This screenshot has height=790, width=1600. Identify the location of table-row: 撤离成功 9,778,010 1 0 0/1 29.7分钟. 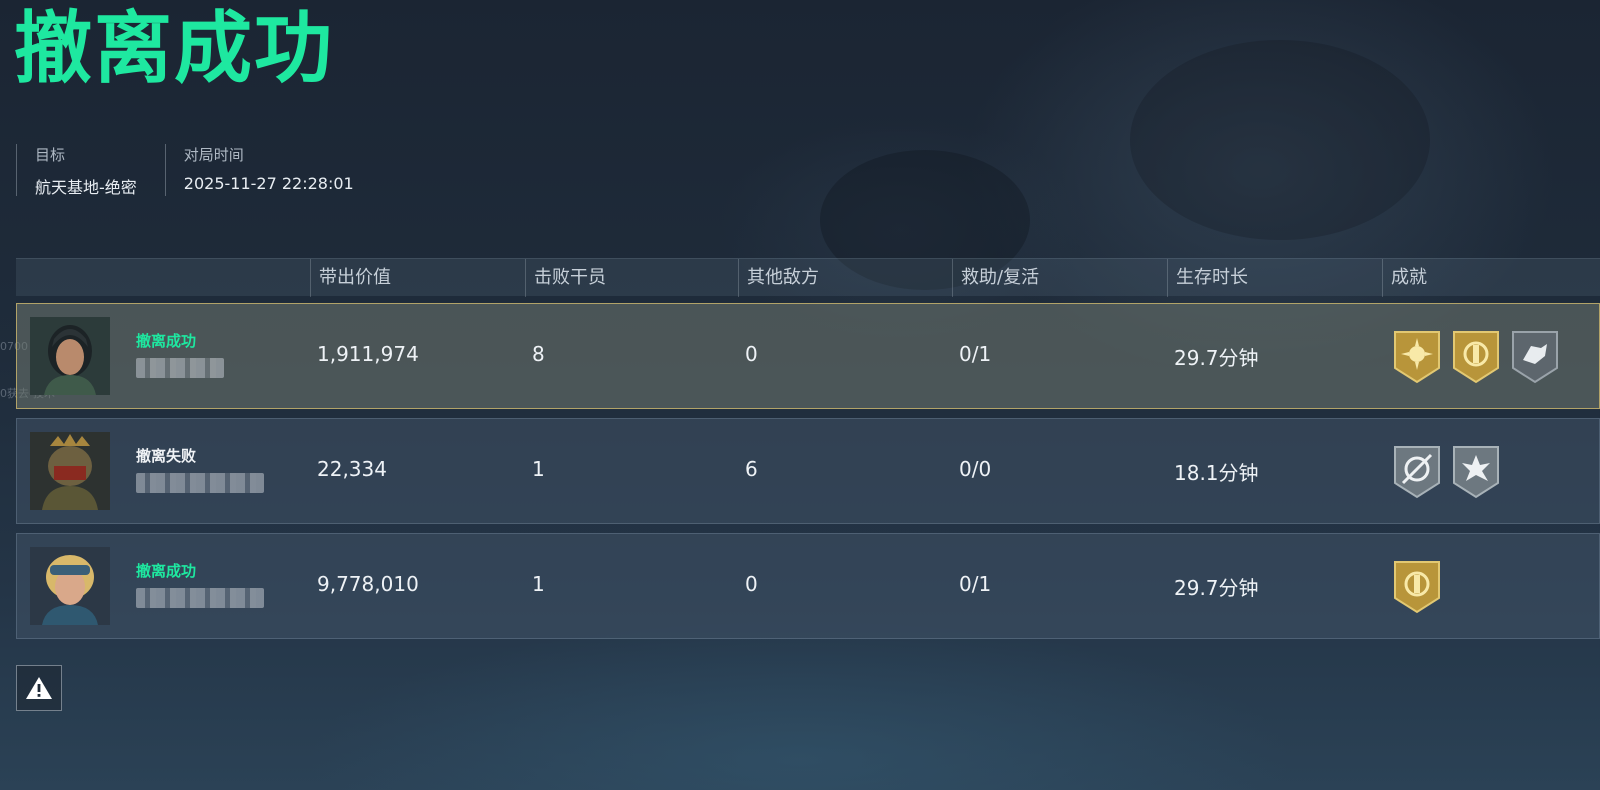
(808, 586).